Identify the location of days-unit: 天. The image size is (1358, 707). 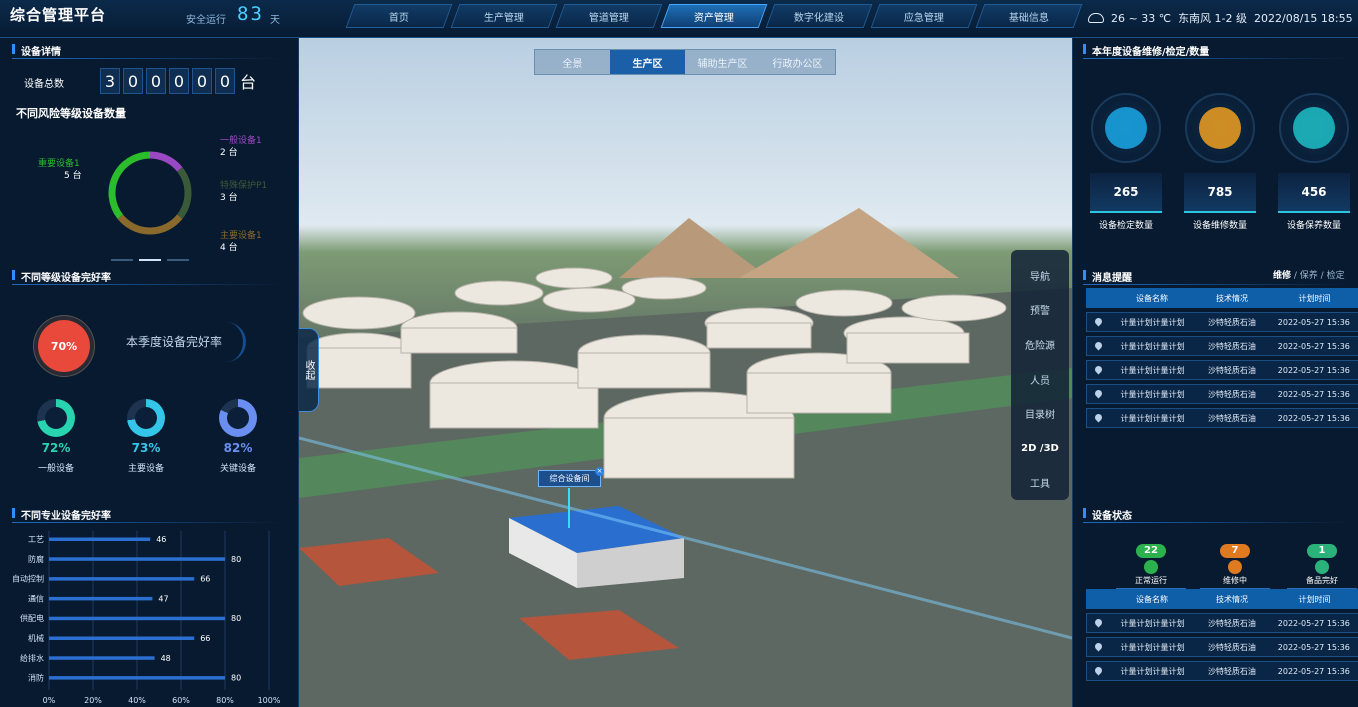
(275, 20).